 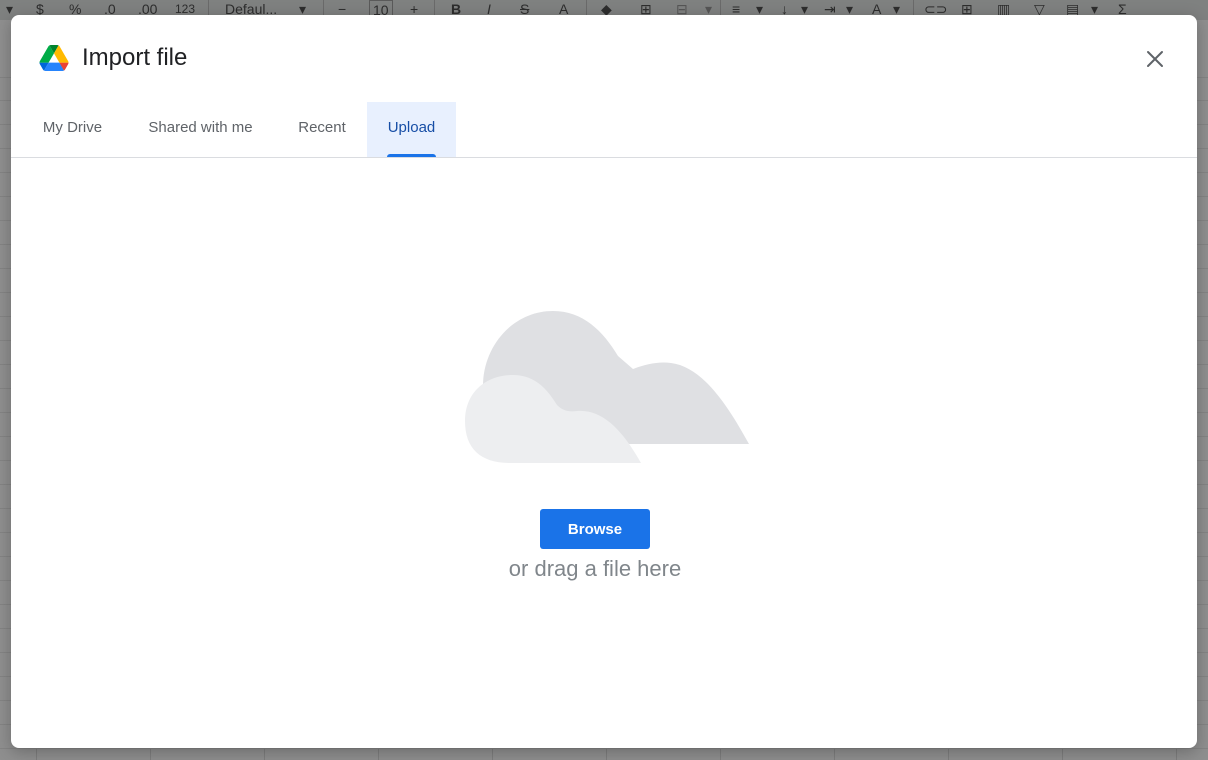 I want to click on tab-label: My Drive, so click(x=72, y=127).